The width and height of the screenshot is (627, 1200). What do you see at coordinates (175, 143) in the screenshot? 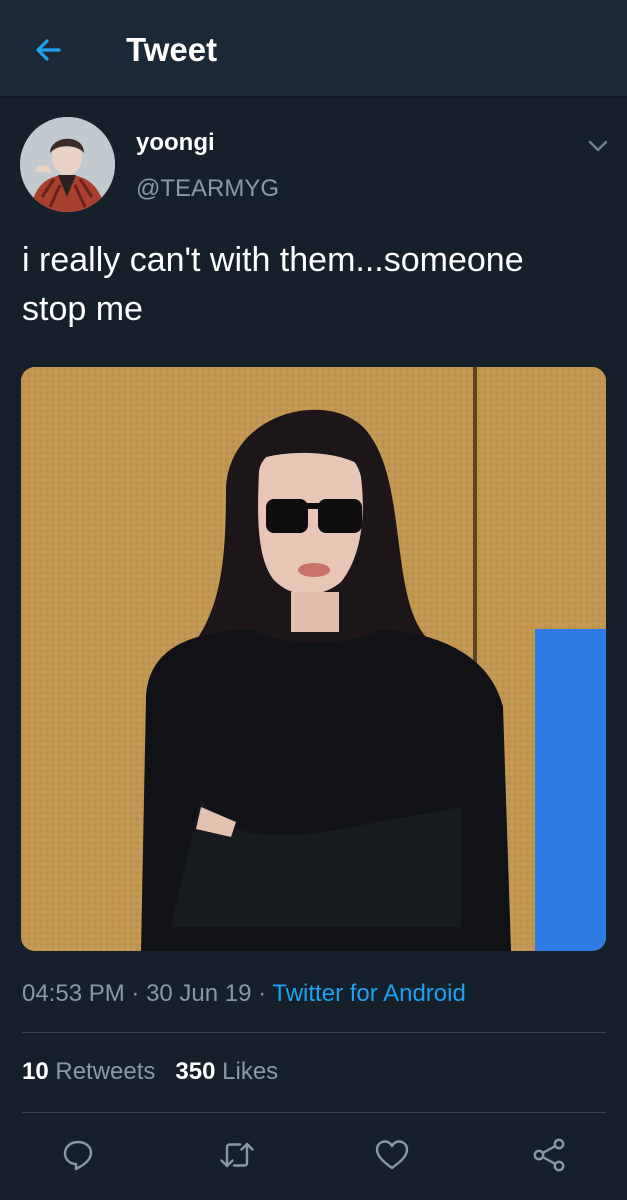
I see `display-name: yoongi` at bounding box center [175, 143].